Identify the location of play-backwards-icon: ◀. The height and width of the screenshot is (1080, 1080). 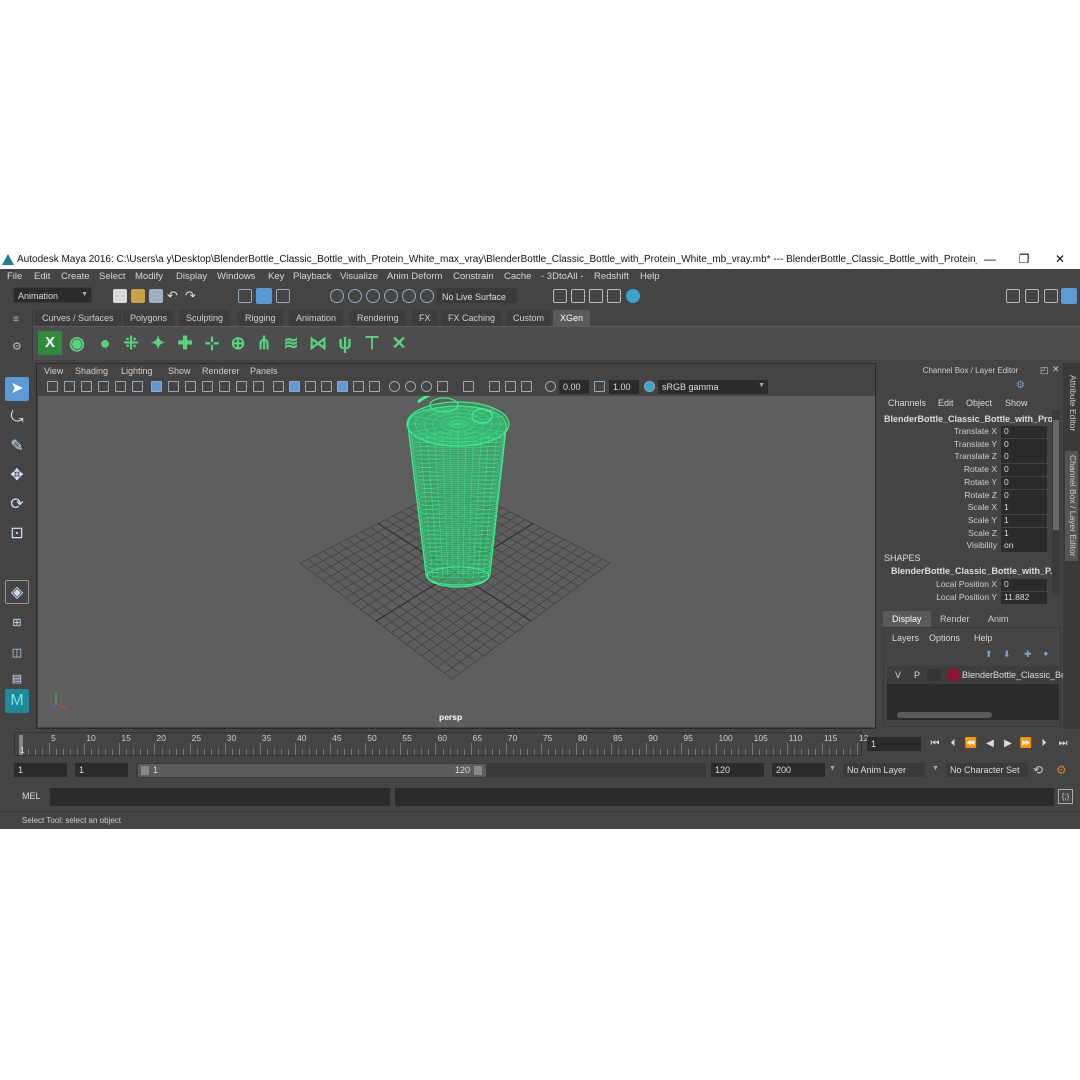
(990, 744).